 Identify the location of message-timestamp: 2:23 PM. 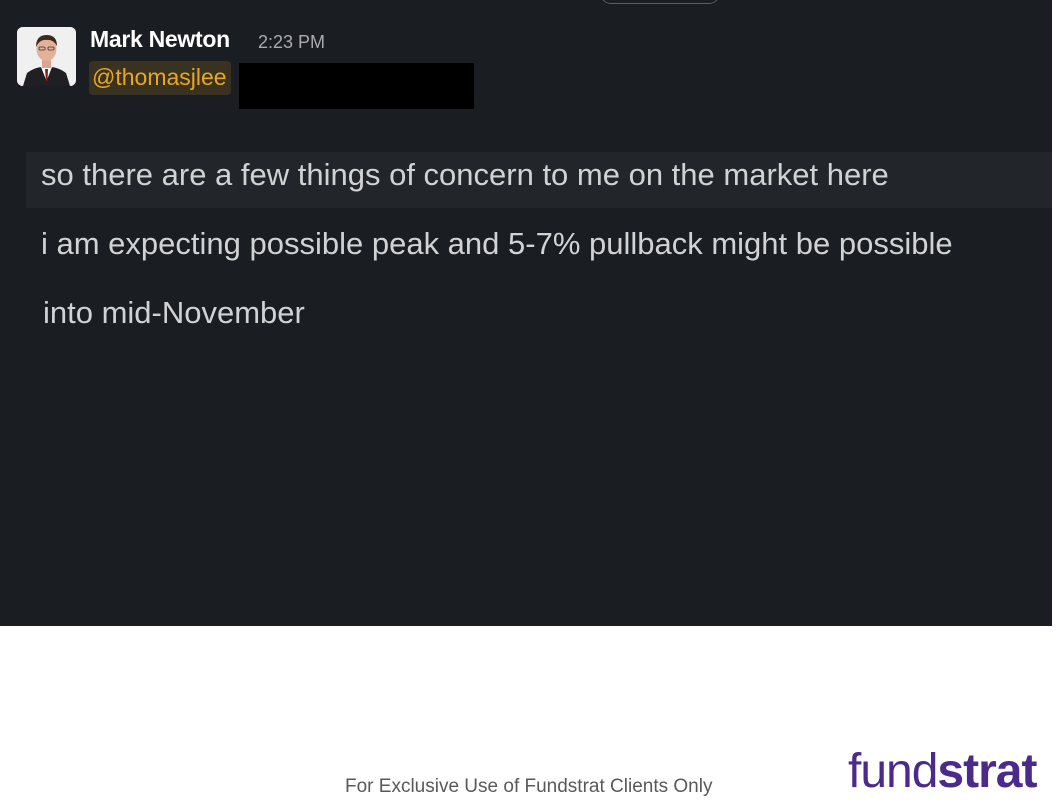
(291, 42).